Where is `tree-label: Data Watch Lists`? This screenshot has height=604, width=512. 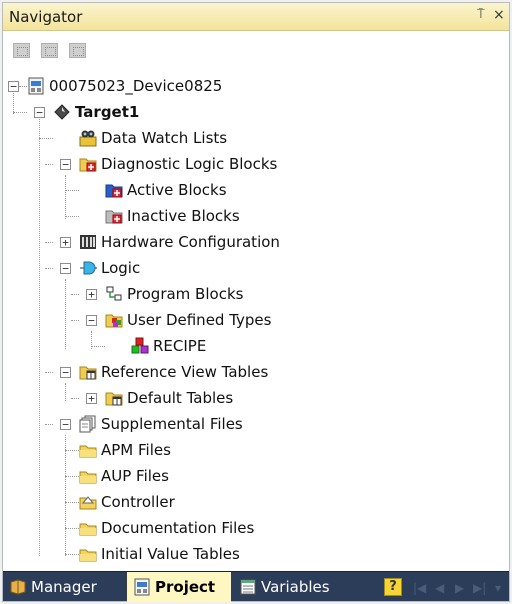 tree-label: Data Watch Lists is located at coordinates (164, 138).